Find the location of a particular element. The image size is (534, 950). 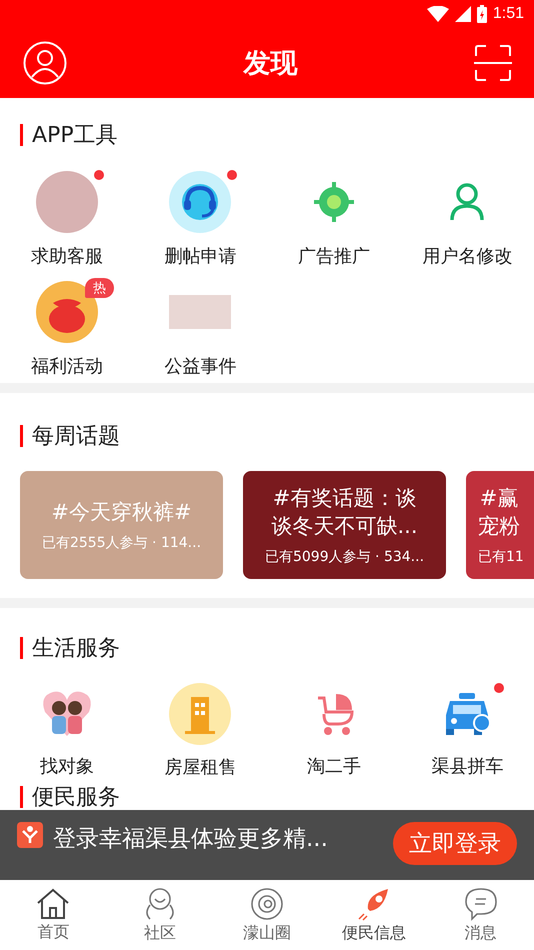

tool-label: 公益事件 is located at coordinates (200, 366).